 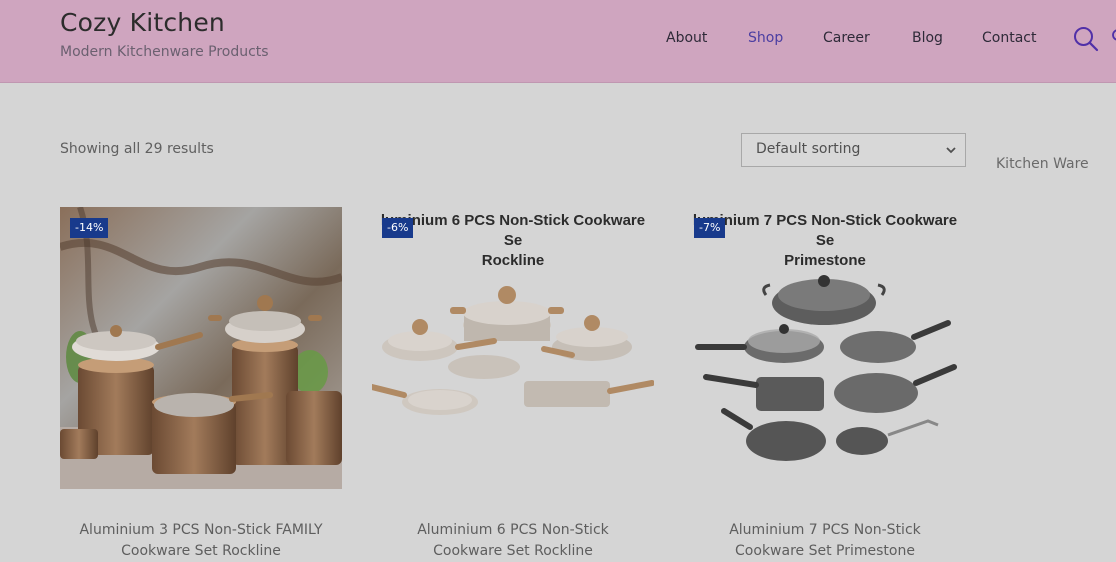 What do you see at coordinates (1086, 39) in the screenshot?
I see `search-icon` at bounding box center [1086, 39].